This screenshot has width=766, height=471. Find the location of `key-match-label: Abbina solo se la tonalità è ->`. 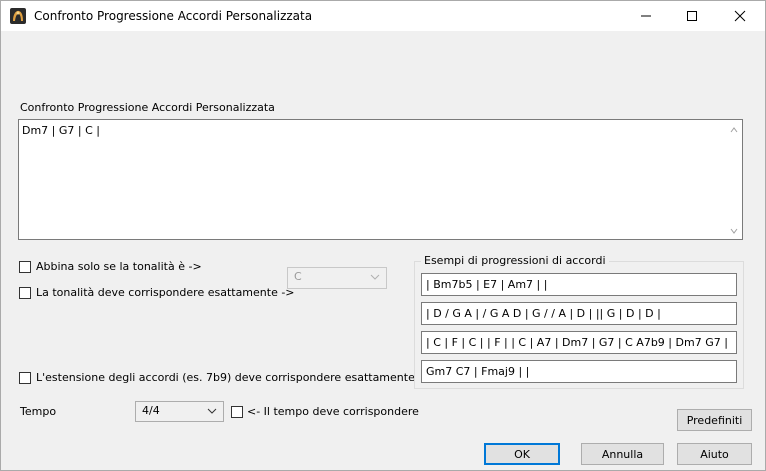

key-match-label: Abbina solo se la tonalità è -> is located at coordinates (119, 266).